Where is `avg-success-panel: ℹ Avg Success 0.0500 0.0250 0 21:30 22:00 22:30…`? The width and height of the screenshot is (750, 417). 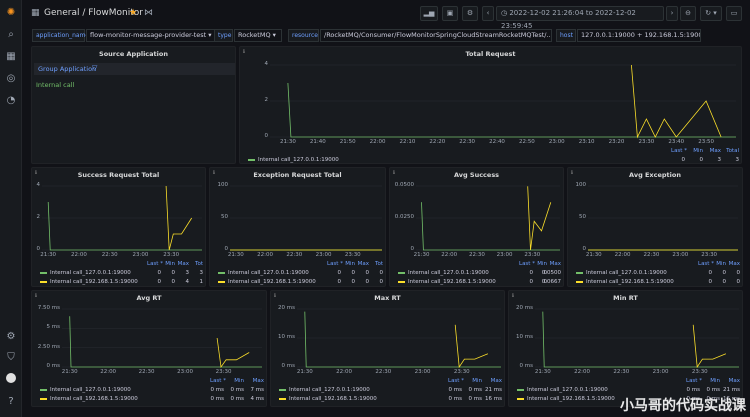 avg-success-panel: ℹ Avg Success 0.0500 0.0250 0 21:30 22:00 22:30… is located at coordinates (476, 227).